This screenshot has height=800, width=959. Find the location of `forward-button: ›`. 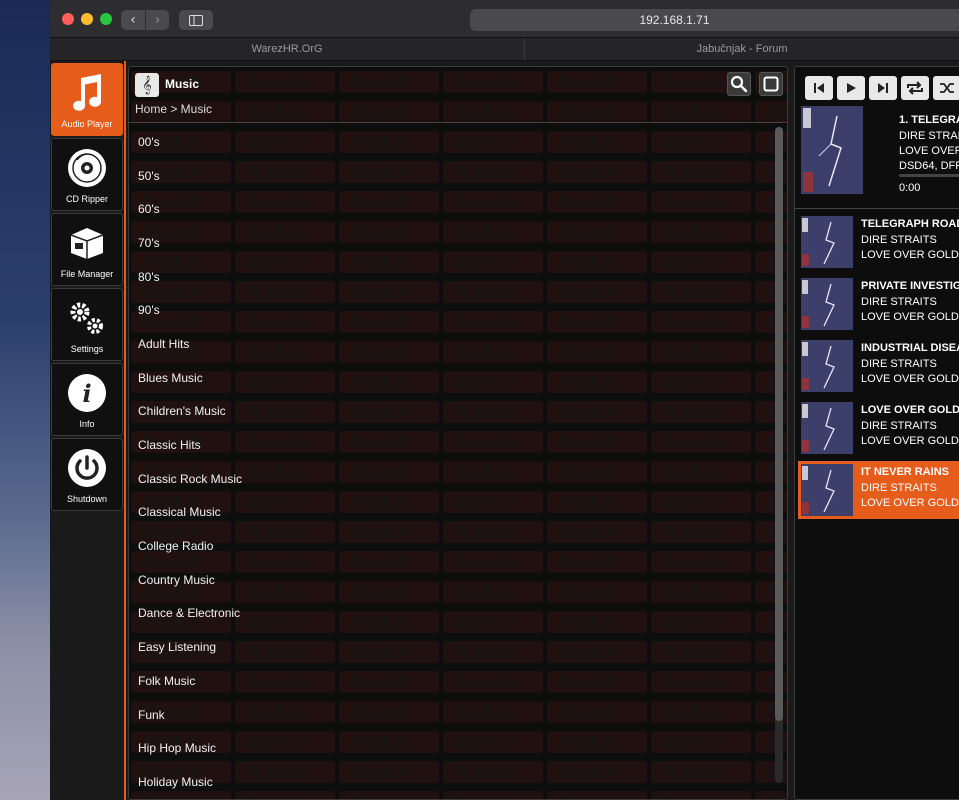

forward-button: › is located at coordinates (157, 20).